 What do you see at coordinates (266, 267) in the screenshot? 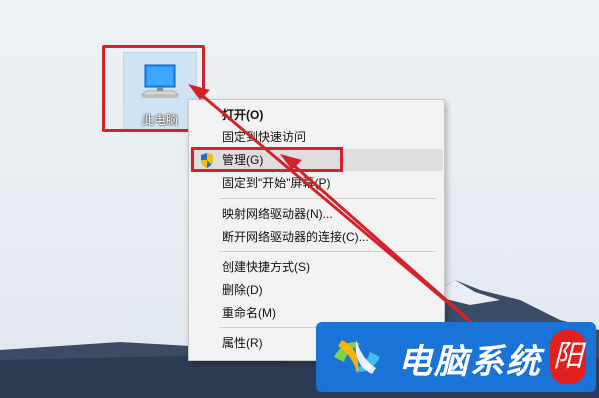
I see `menu-item-label: 创建快捷方式(S)` at bounding box center [266, 267].